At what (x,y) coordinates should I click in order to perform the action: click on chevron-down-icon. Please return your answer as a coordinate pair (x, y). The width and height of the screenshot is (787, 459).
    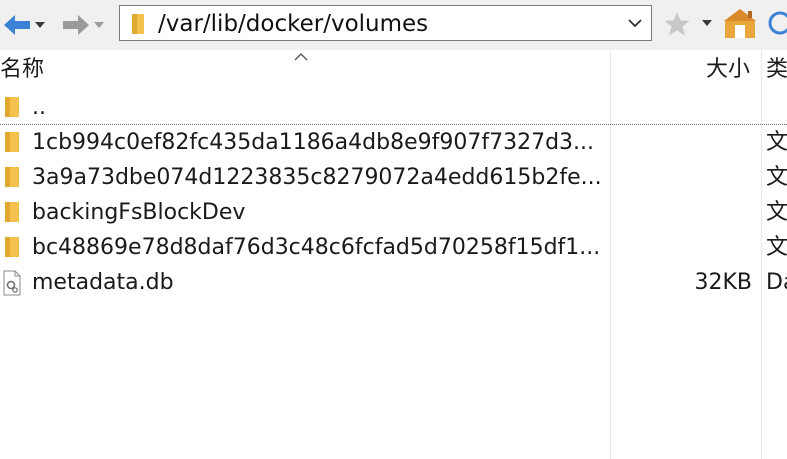
    Looking at the image, I should click on (635, 23).